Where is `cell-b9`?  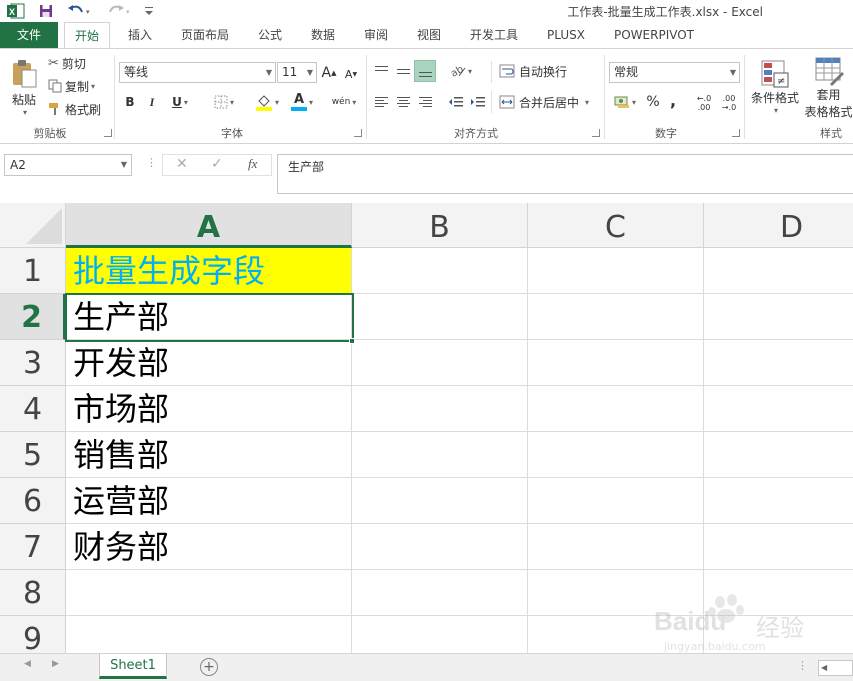 cell-b9 is located at coordinates (440, 634).